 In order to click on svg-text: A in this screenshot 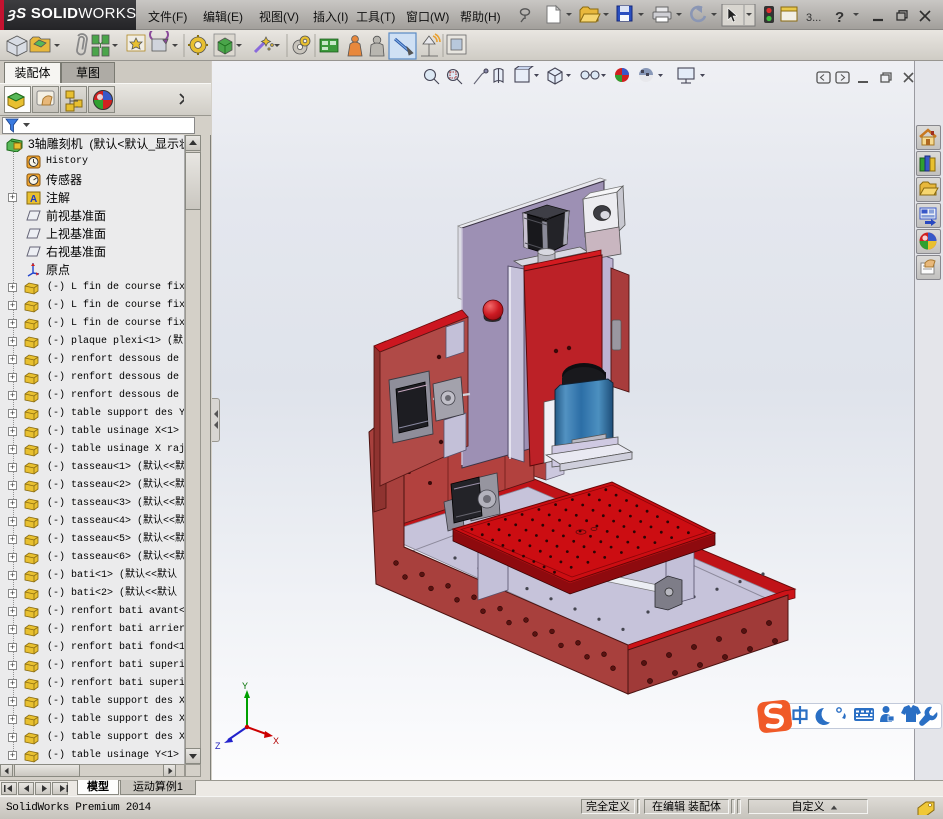, I will do `click(33, 199)`.